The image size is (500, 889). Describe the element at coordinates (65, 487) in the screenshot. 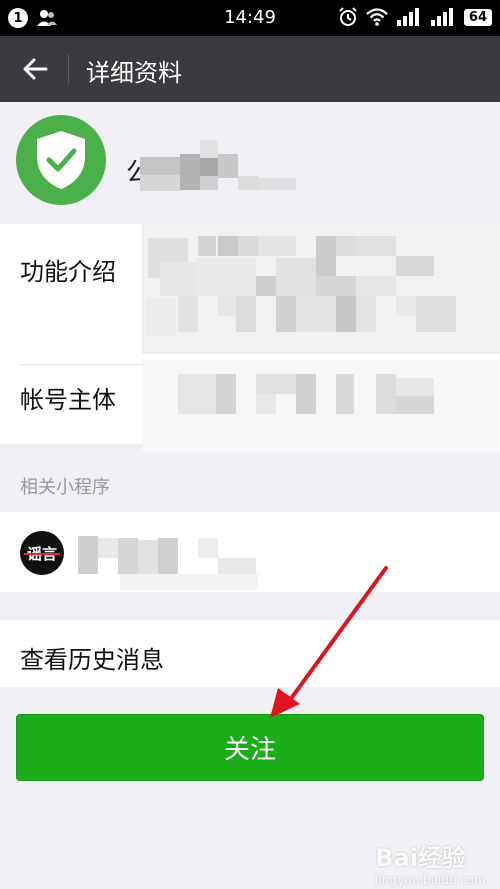

I see `section-title-mini-programs: 相关小程序` at that location.